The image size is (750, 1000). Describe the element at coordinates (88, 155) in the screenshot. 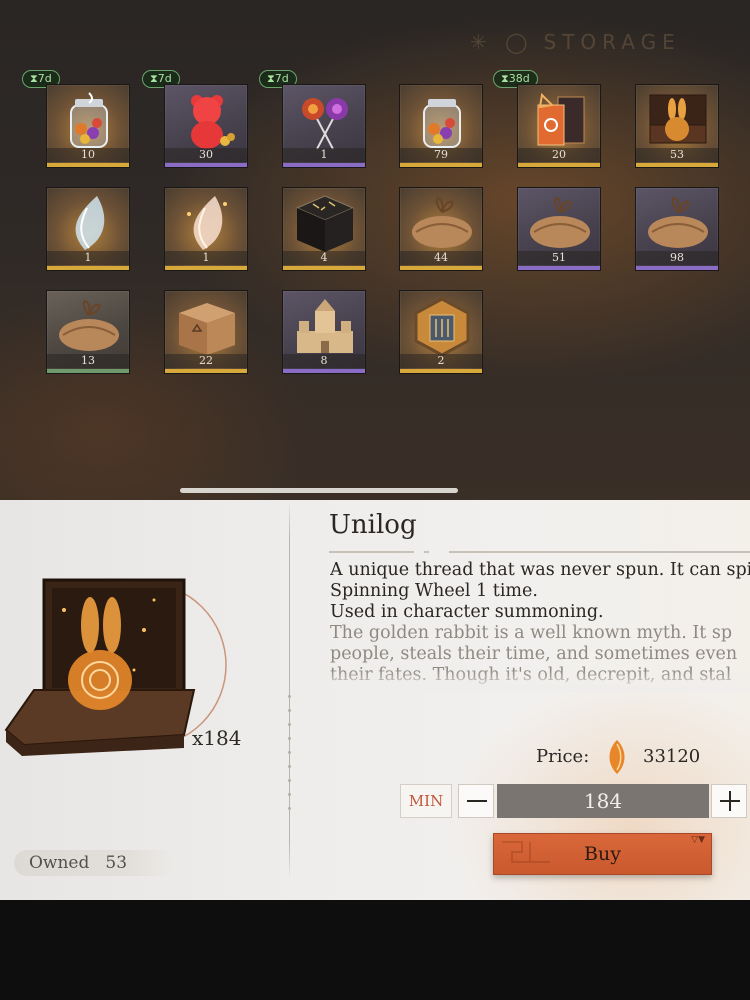

I see `item-quantity: 10` at that location.